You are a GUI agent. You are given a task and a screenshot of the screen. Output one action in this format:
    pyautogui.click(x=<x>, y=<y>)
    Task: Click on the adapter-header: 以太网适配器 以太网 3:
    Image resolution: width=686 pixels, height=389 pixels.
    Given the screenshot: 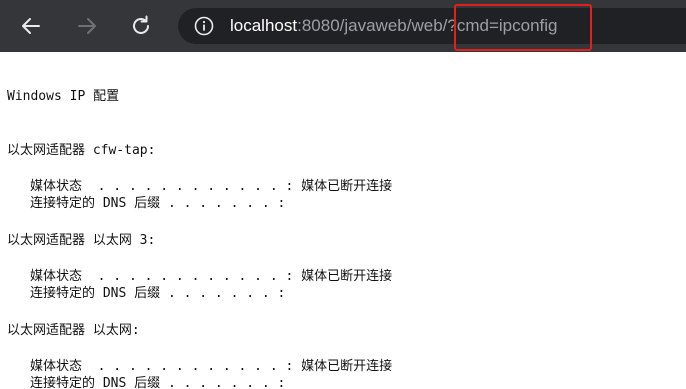 What is the action you would take?
    pyautogui.click(x=81, y=240)
    